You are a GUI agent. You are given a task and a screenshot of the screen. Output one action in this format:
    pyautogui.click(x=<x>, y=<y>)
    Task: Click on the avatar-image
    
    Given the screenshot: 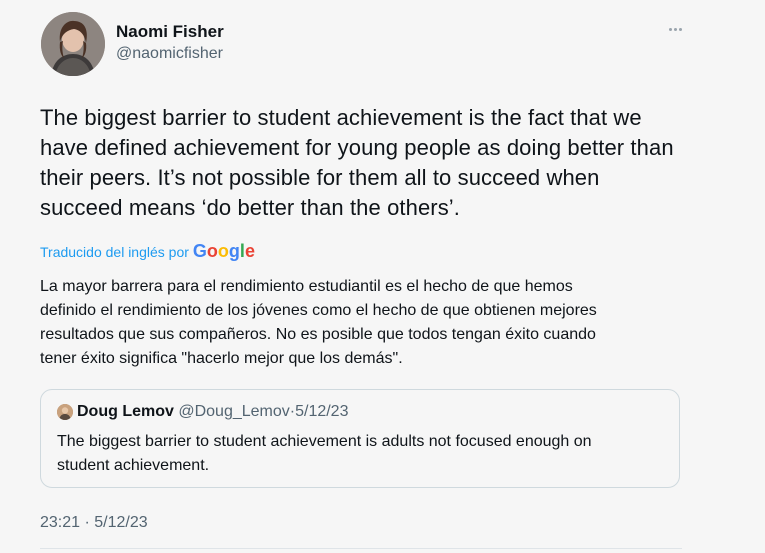 What is the action you would take?
    pyautogui.click(x=73, y=44)
    